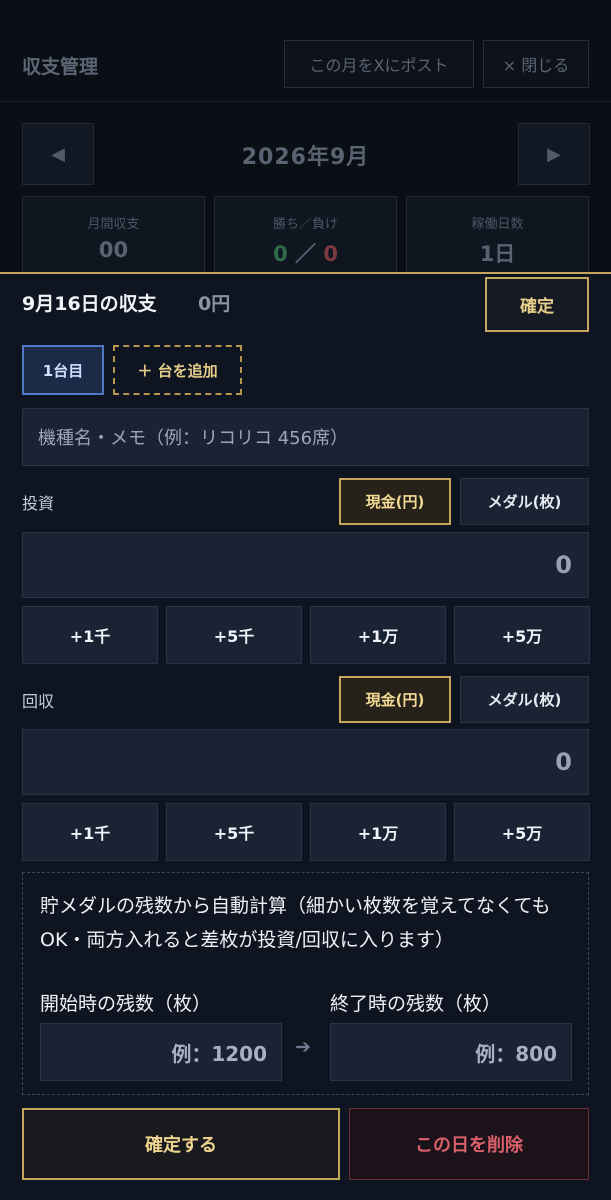  What do you see at coordinates (305, 437) in the screenshot?
I see `memo-input: 機種名・メモ（例：リコリコ 456席）` at bounding box center [305, 437].